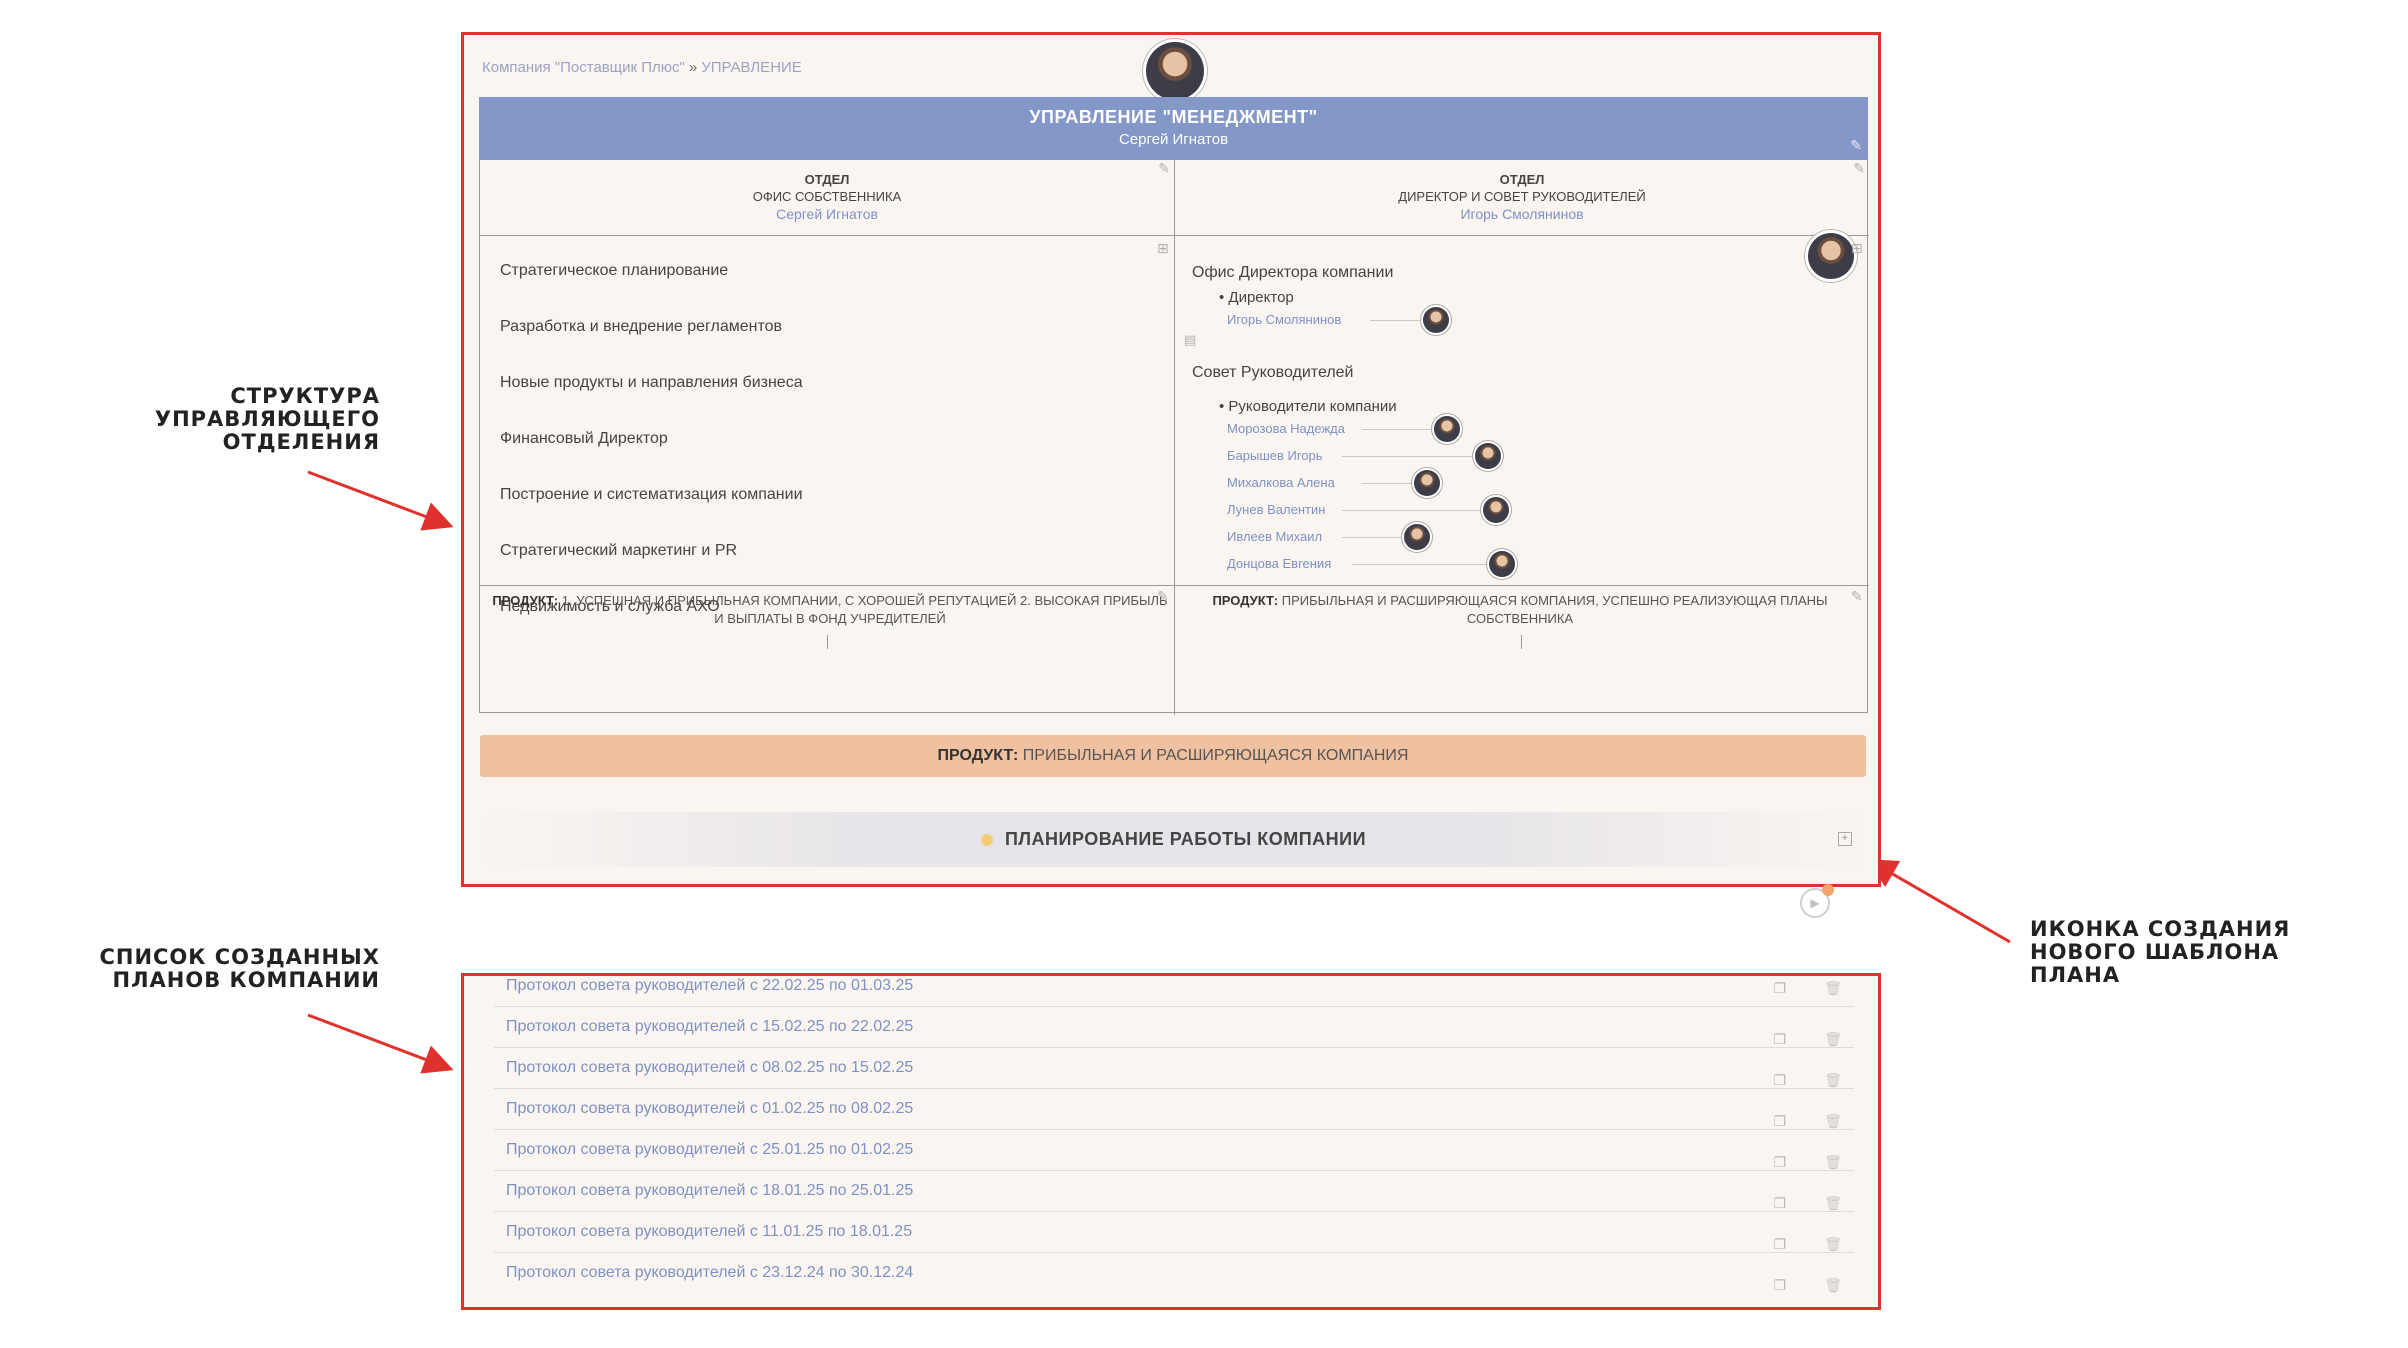  Describe the element at coordinates (583, 67) in the screenshot. I see `breadcrumb-company: Компания "Поставщик Плюс"` at that location.